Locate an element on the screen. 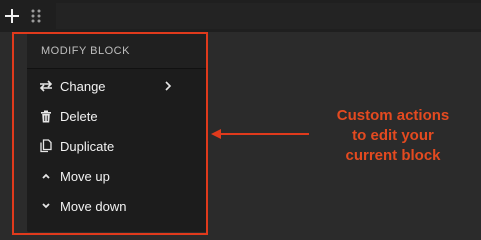 The width and height of the screenshot is (481, 240). chevron-down-icon is located at coordinates (46, 206).